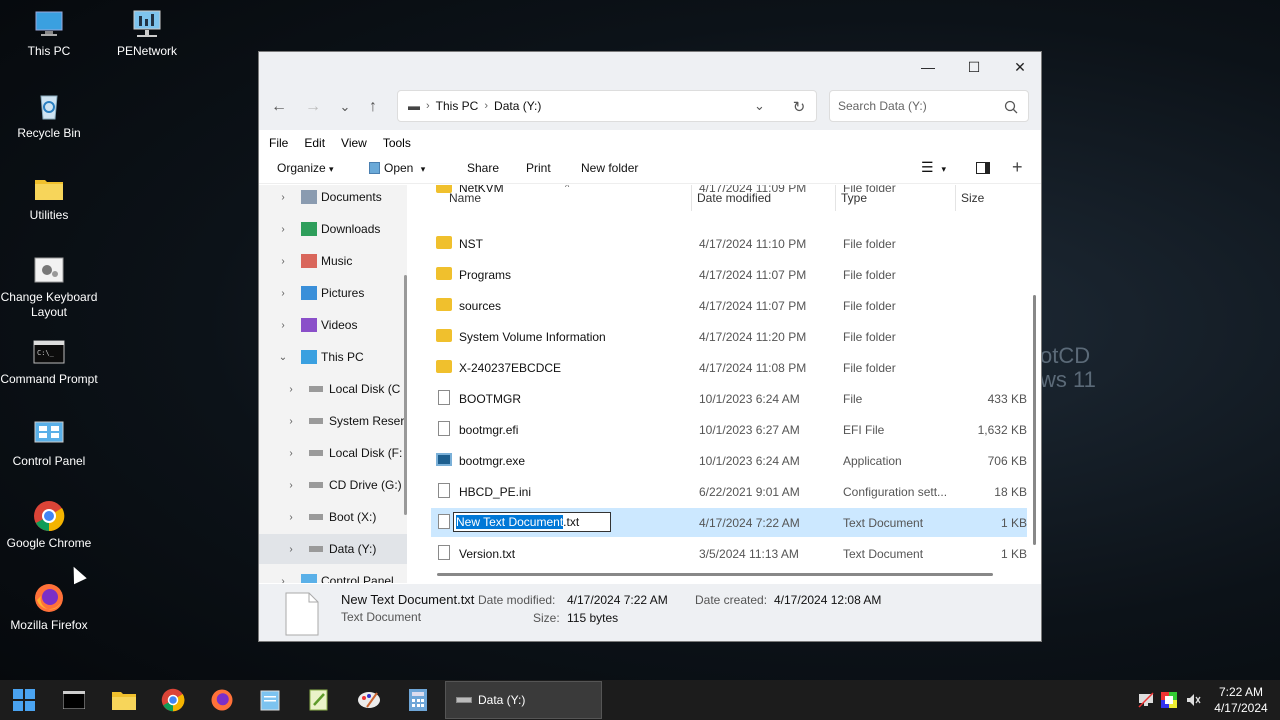 This screenshot has width=1280, height=720. I want to click on taskbar-chrome, so click(173, 700).